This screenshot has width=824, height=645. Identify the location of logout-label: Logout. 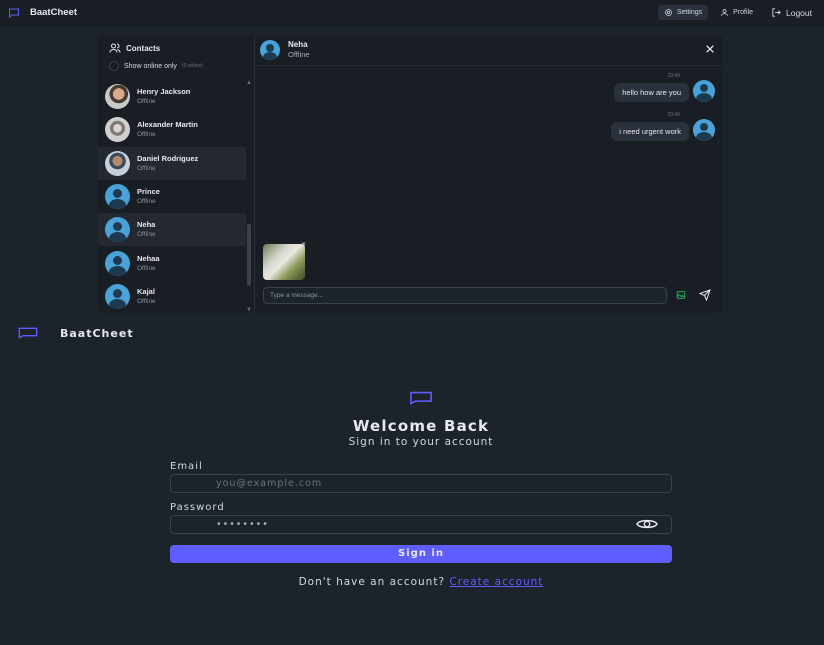
(799, 12).